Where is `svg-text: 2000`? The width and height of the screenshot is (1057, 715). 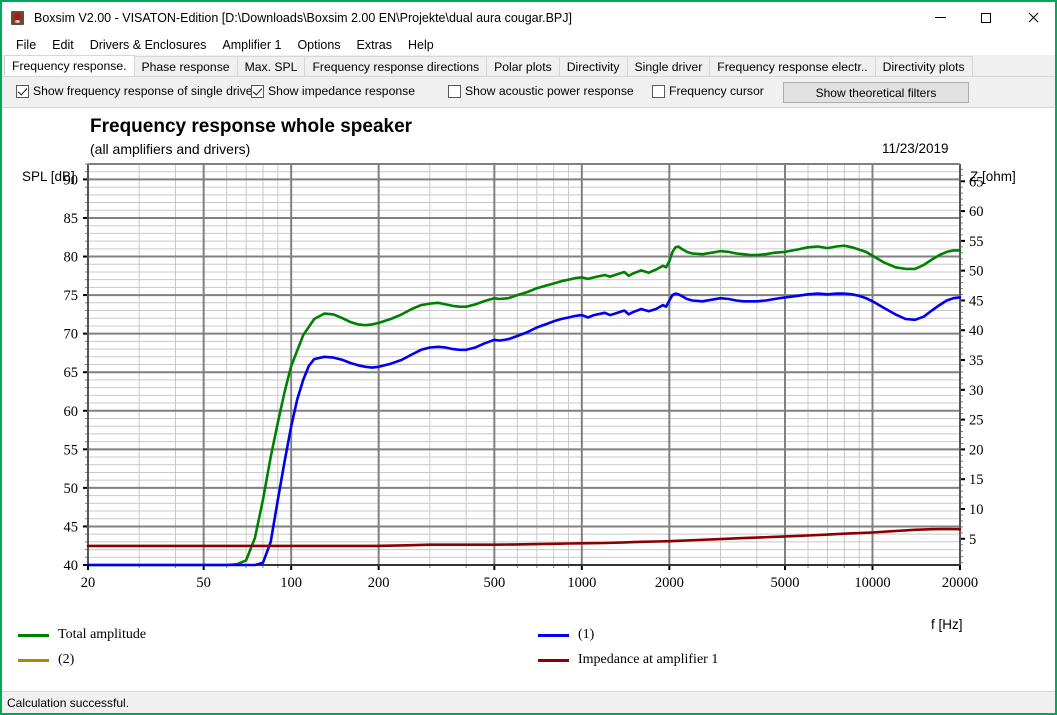 svg-text: 2000 is located at coordinates (669, 583).